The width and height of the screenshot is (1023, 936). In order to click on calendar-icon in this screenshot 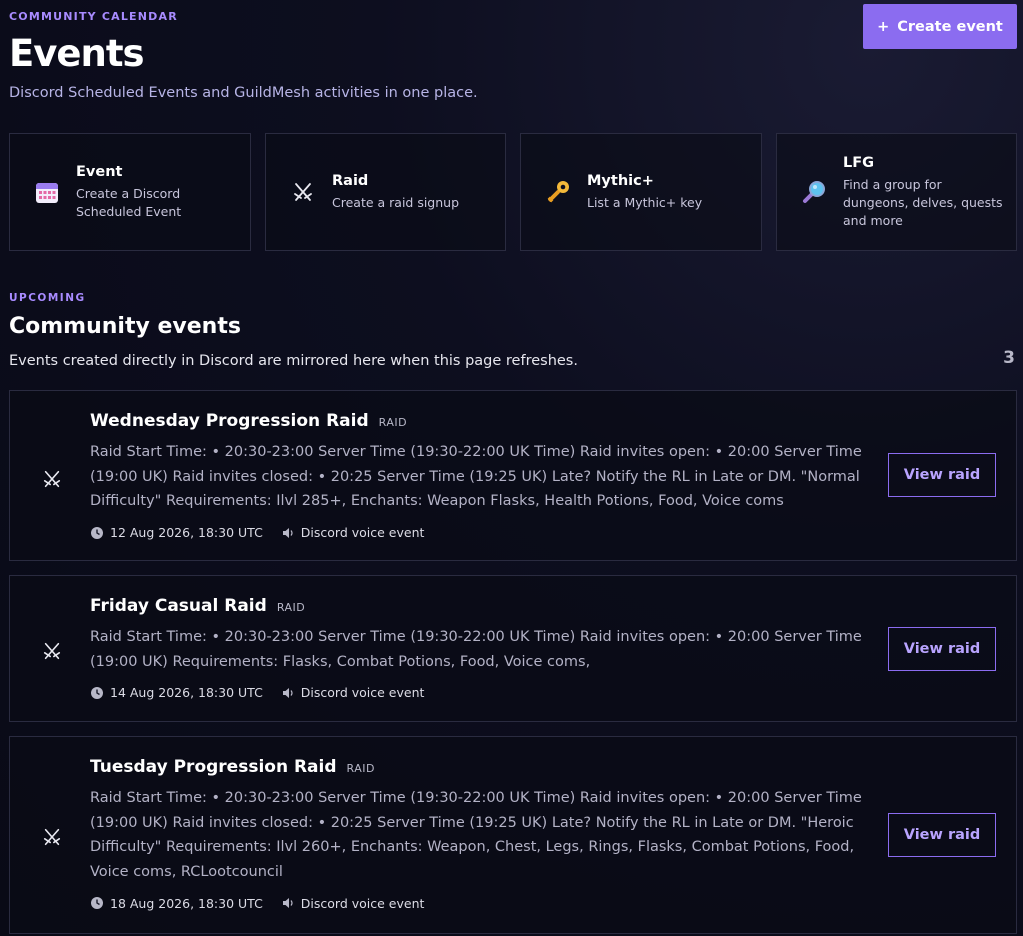, I will do `click(47, 192)`.